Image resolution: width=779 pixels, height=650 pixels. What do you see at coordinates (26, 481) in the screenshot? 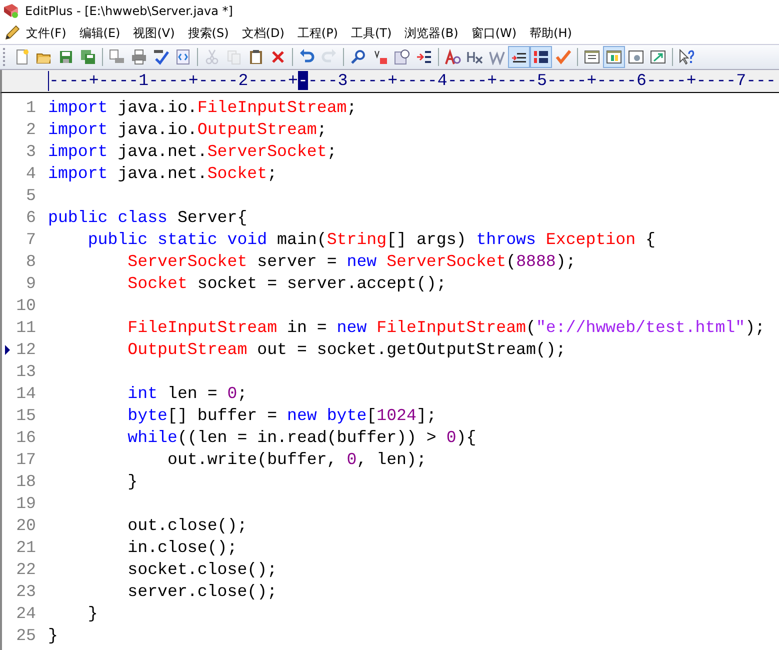
I see `line-number: 18` at bounding box center [26, 481].